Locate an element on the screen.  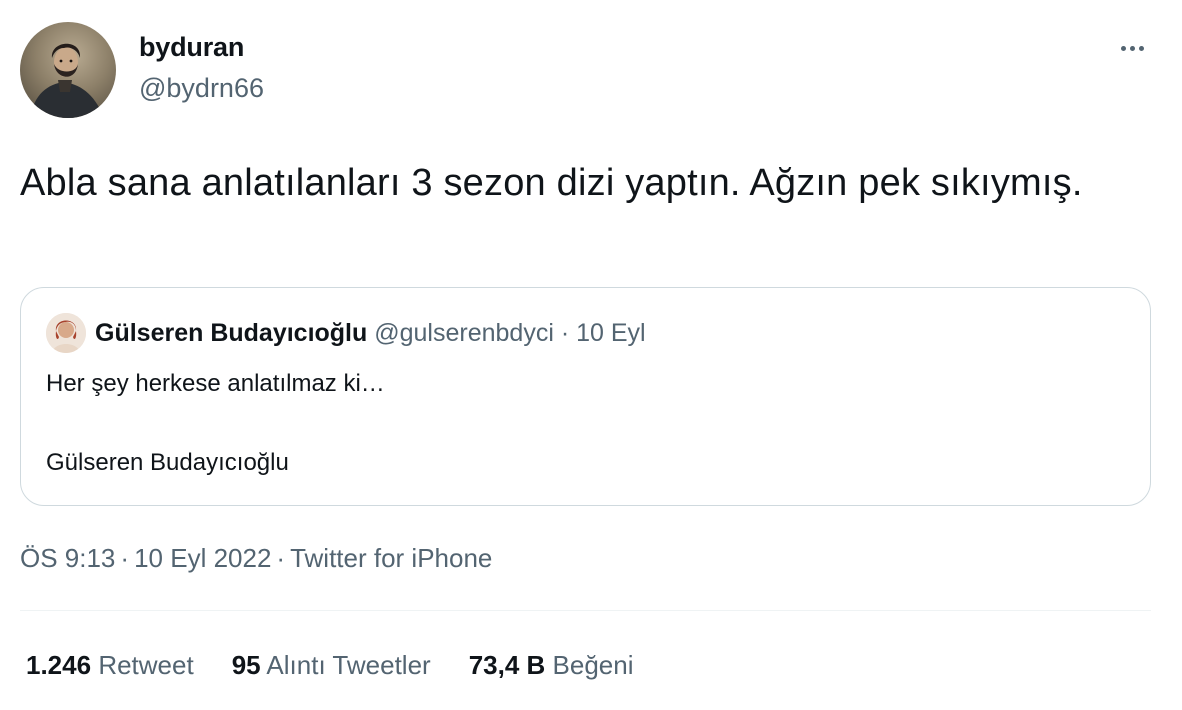
divider is located at coordinates (585, 610).